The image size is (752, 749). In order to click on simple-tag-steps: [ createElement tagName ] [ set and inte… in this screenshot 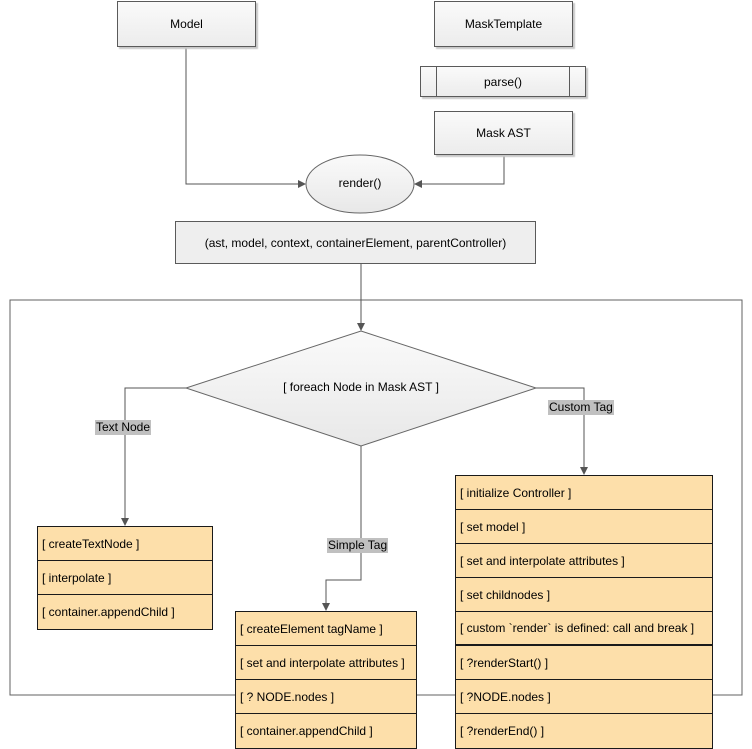, I will do `click(326, 680)`.